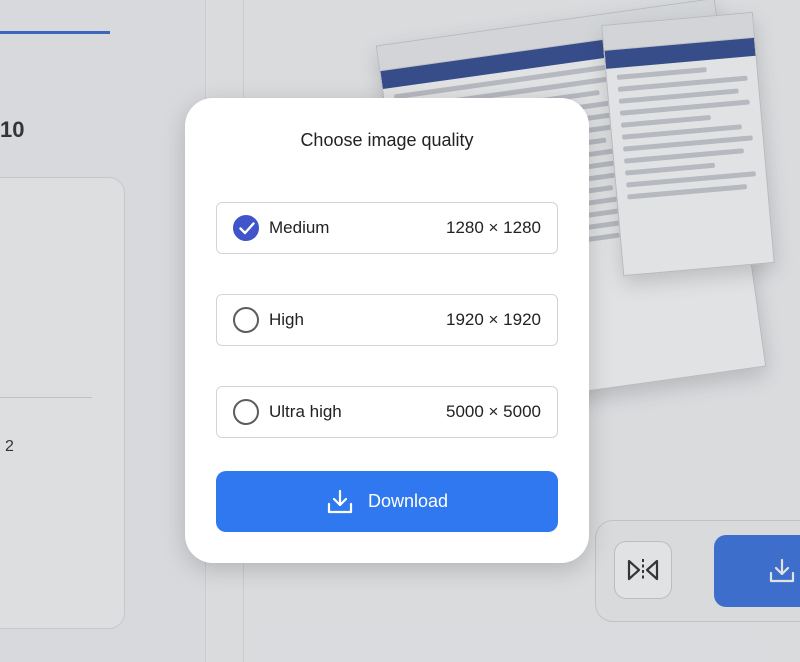 This screenshot has height=662, width=800. Describe the element at coordinates (286, 319) in the screenshot. I see `option-label: High` at that location.